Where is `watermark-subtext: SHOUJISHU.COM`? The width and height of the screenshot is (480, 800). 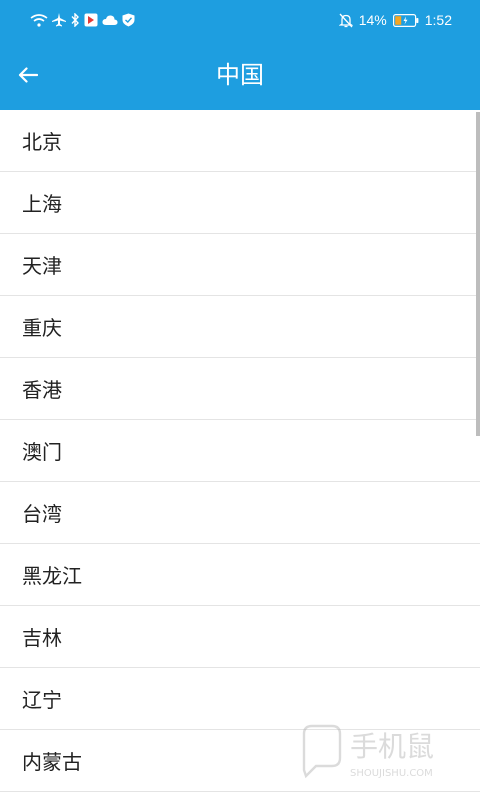
watermark-subtext: SHOUJISHU.COM is located at coordinates (391, 773).